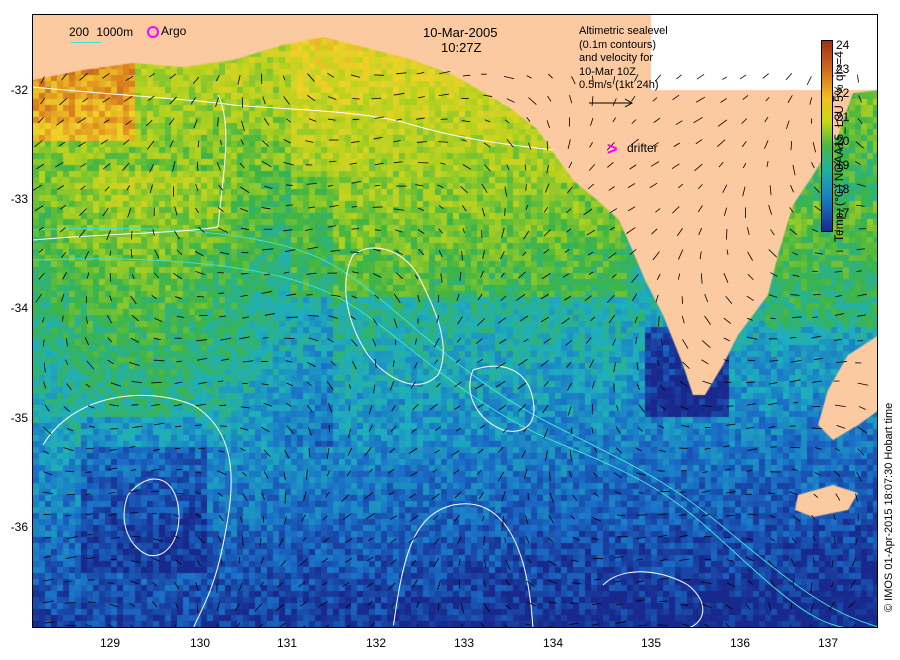  I want to click on lat-tick: -34, so click(19, 308).